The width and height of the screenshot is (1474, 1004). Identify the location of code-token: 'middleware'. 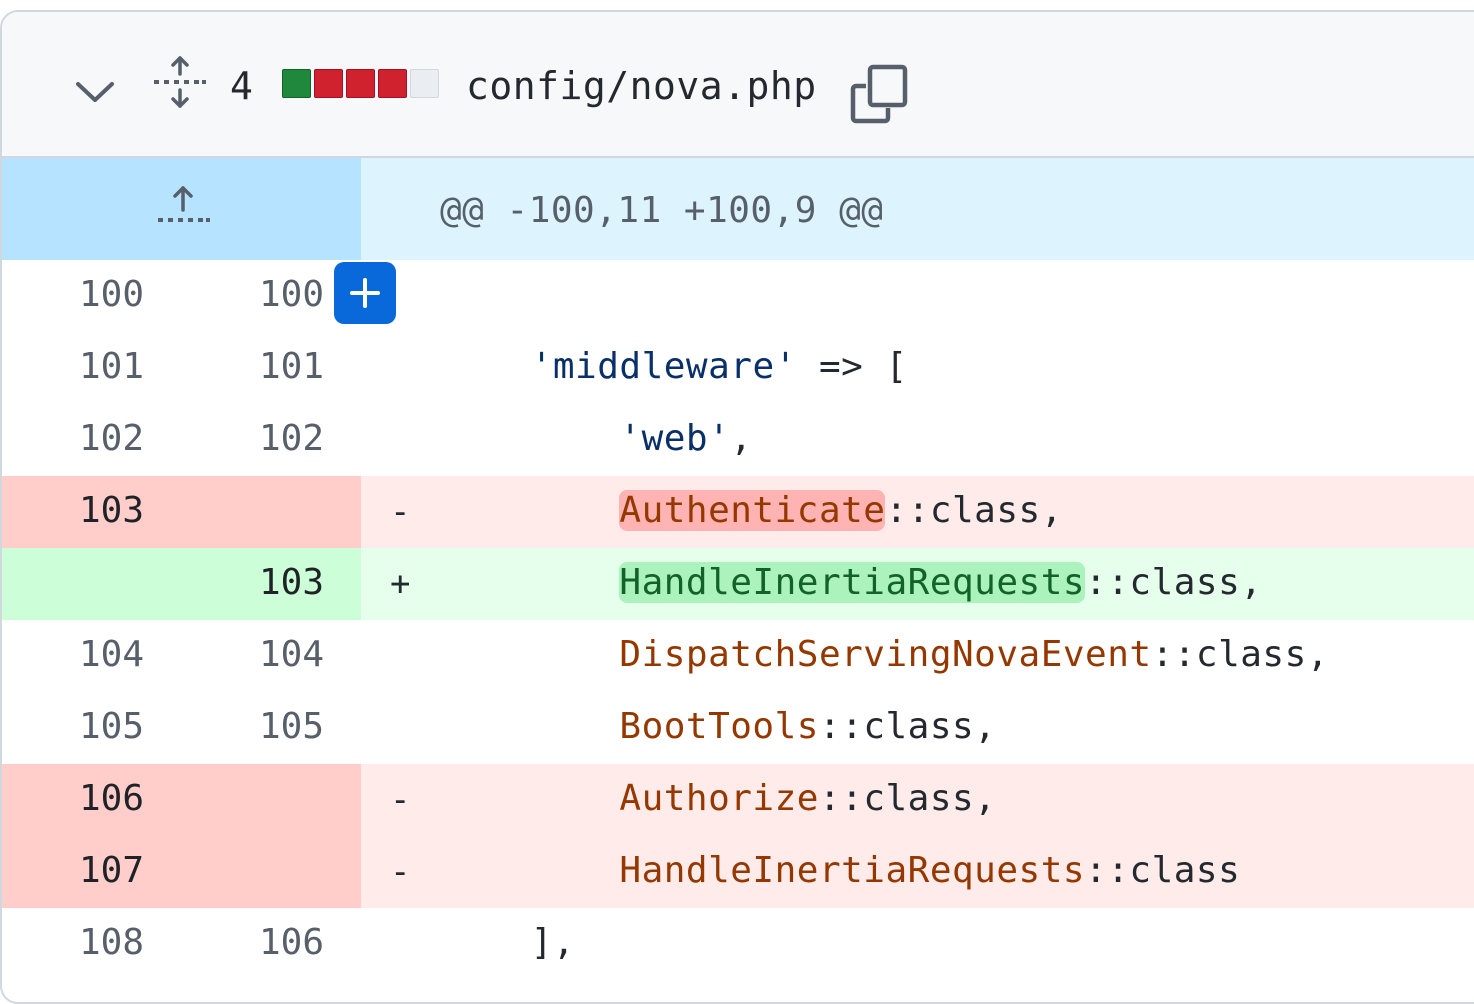
(663, 366).